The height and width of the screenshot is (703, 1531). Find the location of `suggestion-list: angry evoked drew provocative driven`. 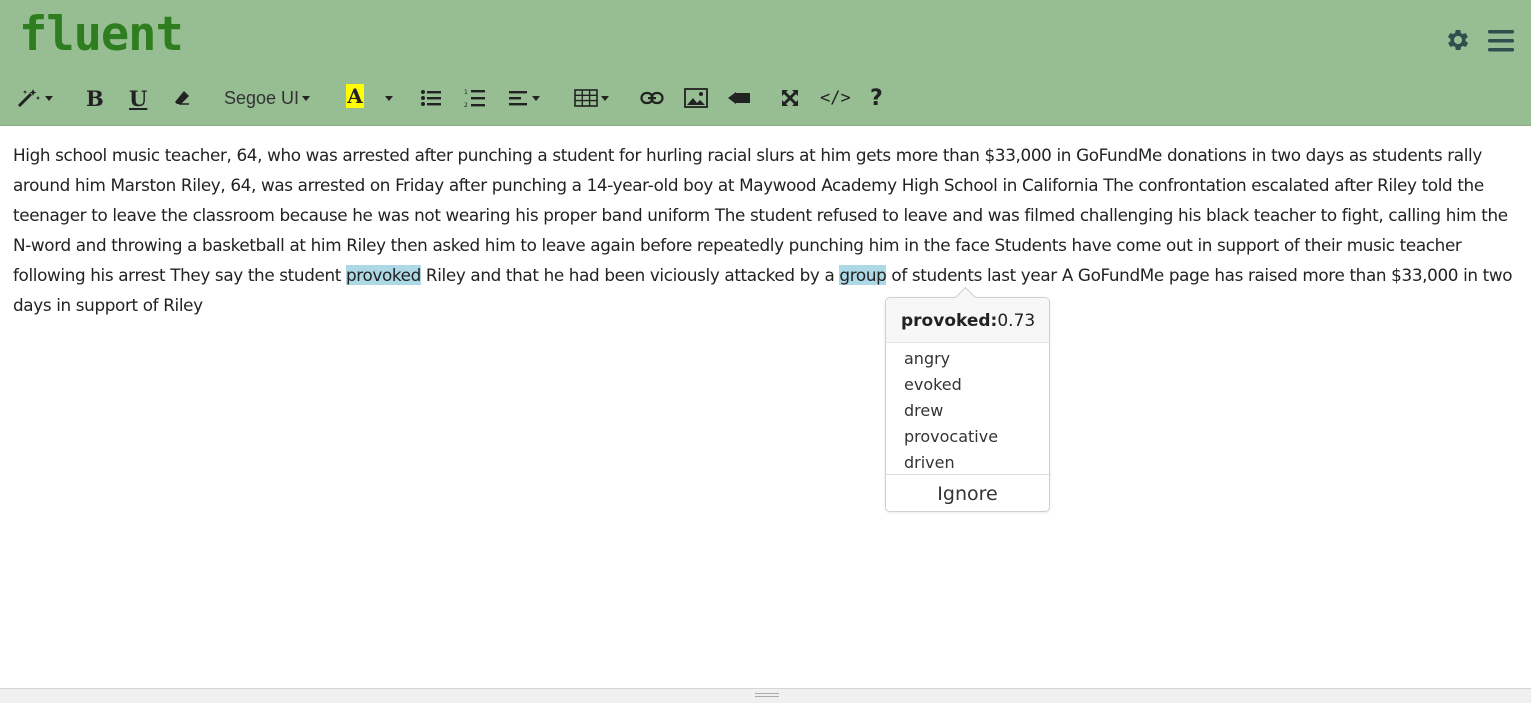

suggestion-list: angry evoked drew provocative driven is located at coordinates (967, 409).